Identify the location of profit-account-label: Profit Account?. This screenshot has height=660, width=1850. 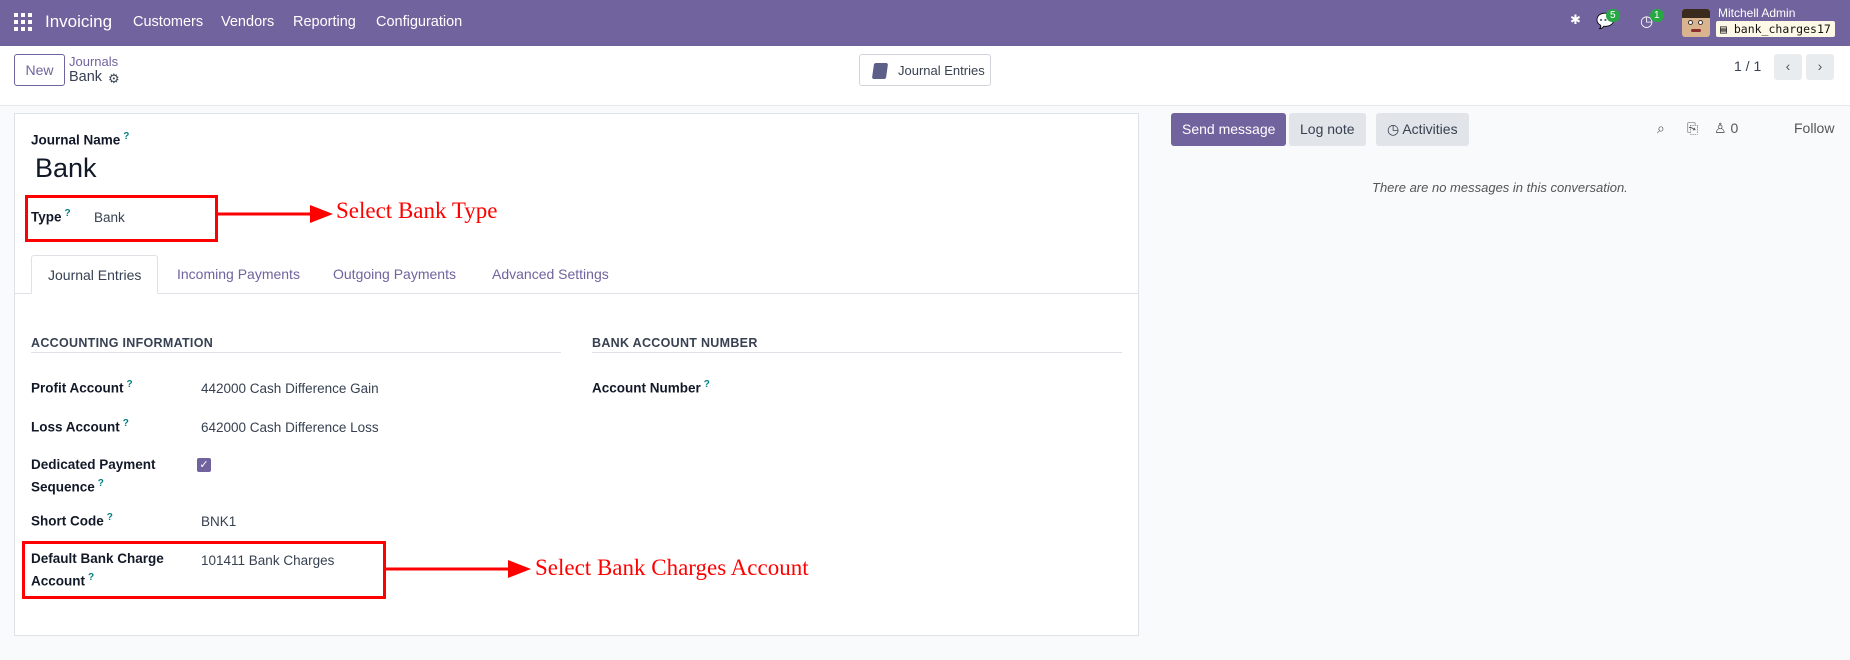
(82, 387).